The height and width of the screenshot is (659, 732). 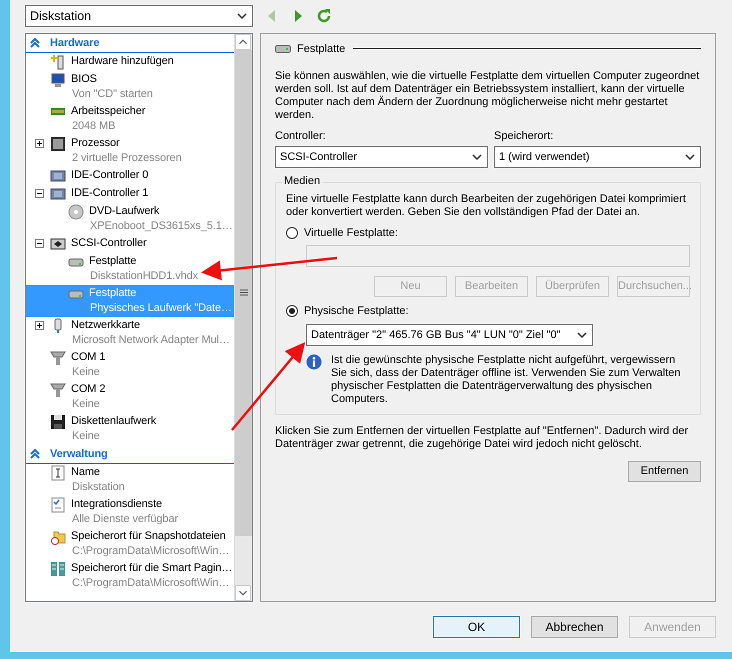 I want to click on scsi-icon, so click(x=58, y=244).